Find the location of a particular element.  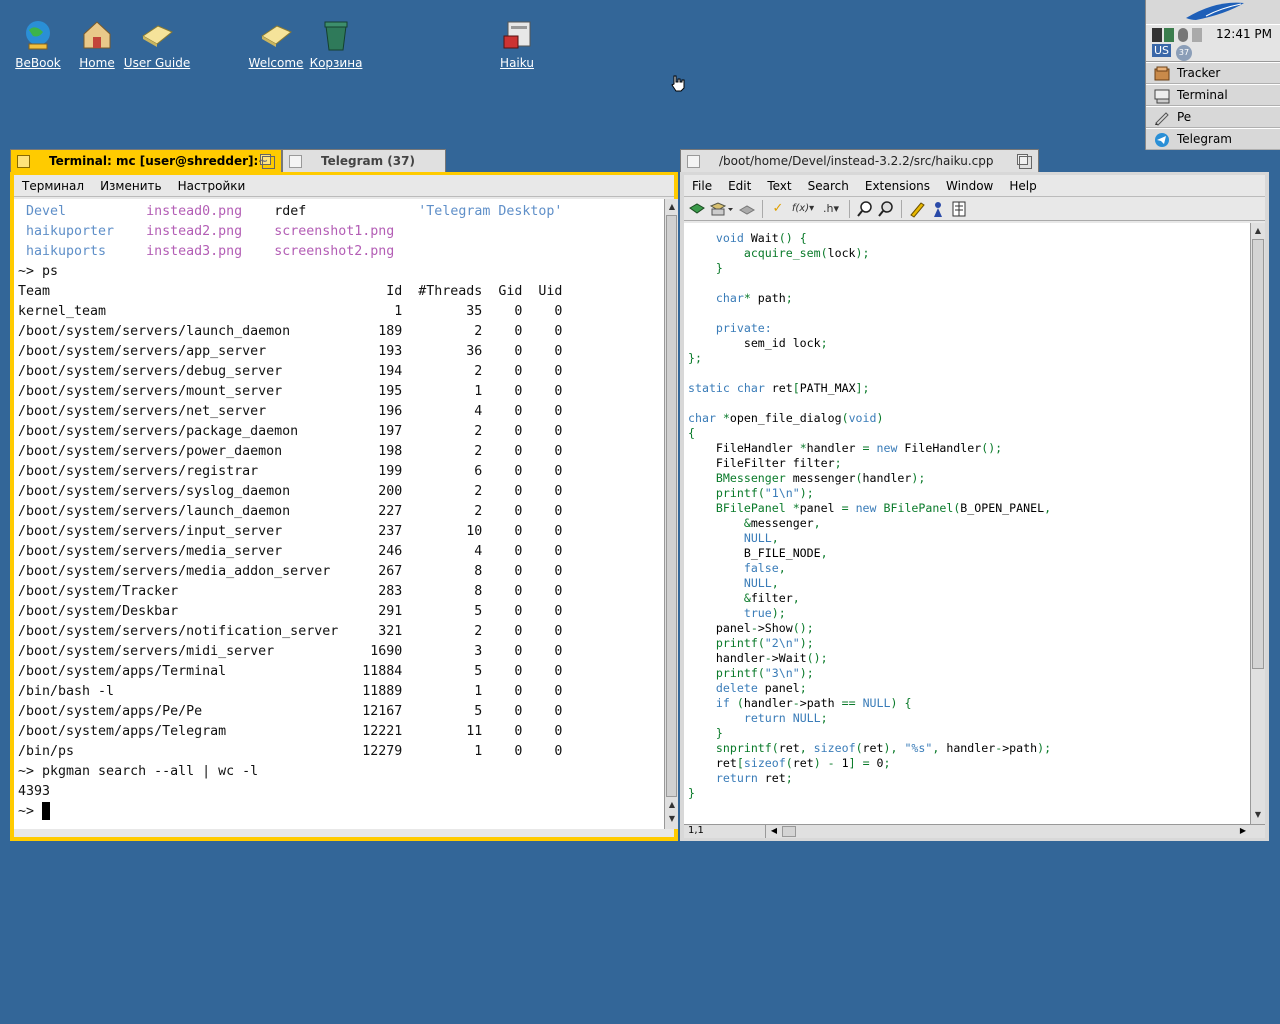

edit-icon is located at coordinates (917, 209).